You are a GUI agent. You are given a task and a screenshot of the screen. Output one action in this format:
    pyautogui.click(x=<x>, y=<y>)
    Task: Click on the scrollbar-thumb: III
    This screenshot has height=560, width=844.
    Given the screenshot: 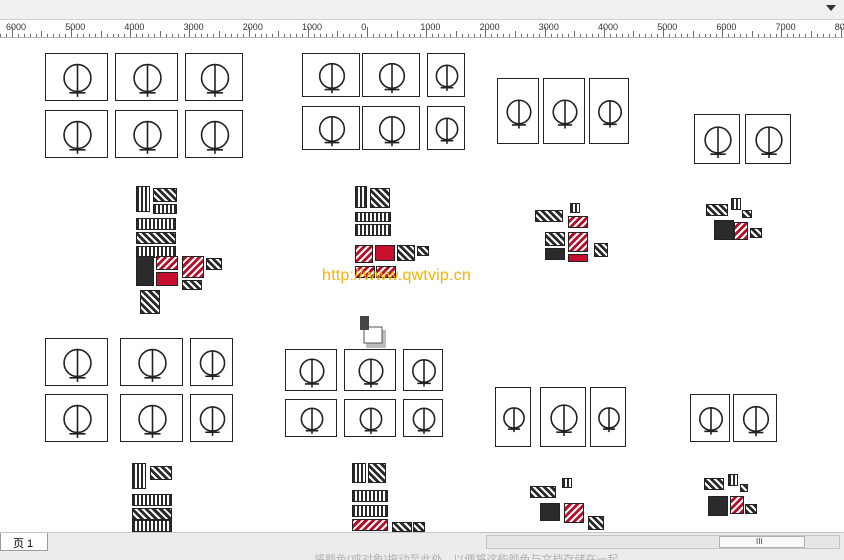 What is the action you would take?
    pyautogui.click(x=762, y=542)
    